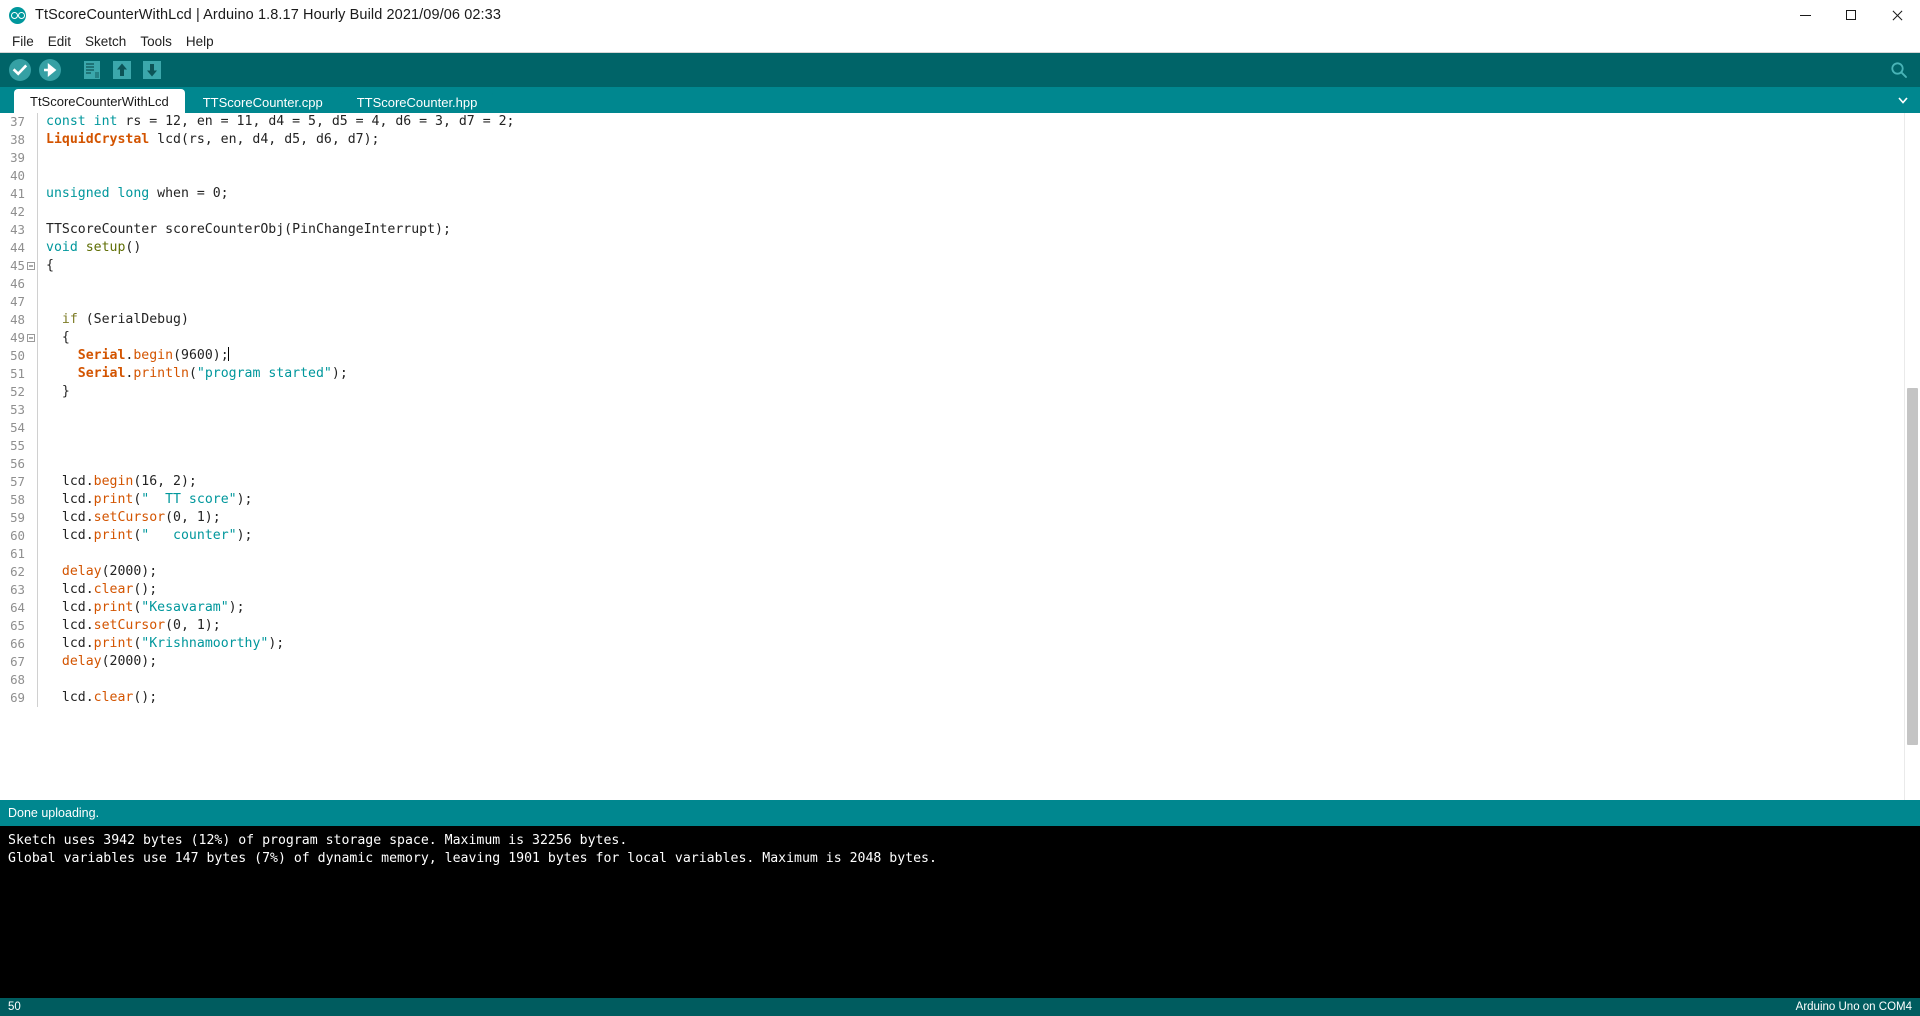 The width and height of the screenshot is (1920, 1016). I want to click on upload-button, so click(50, 70).